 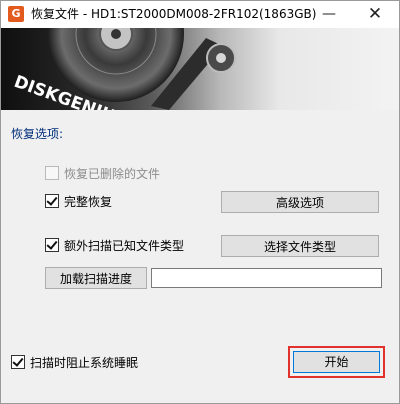 I want to click on prevent-sleep-checkbox: 扫描时阻止系统睡眠, so click(x=74, y=362).